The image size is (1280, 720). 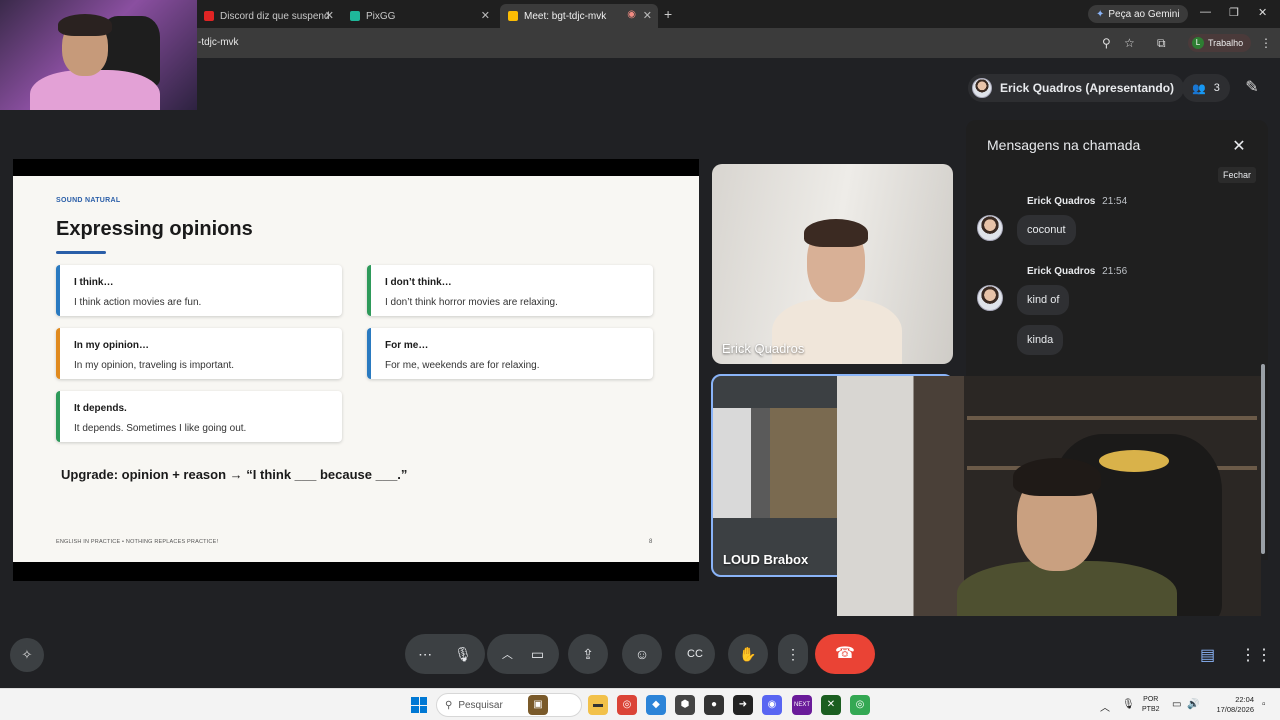 What do you see at coordinates (1262, 12) in the screenshot?
I see `close-window-button: ✕` at bounding box center [1262, 12].